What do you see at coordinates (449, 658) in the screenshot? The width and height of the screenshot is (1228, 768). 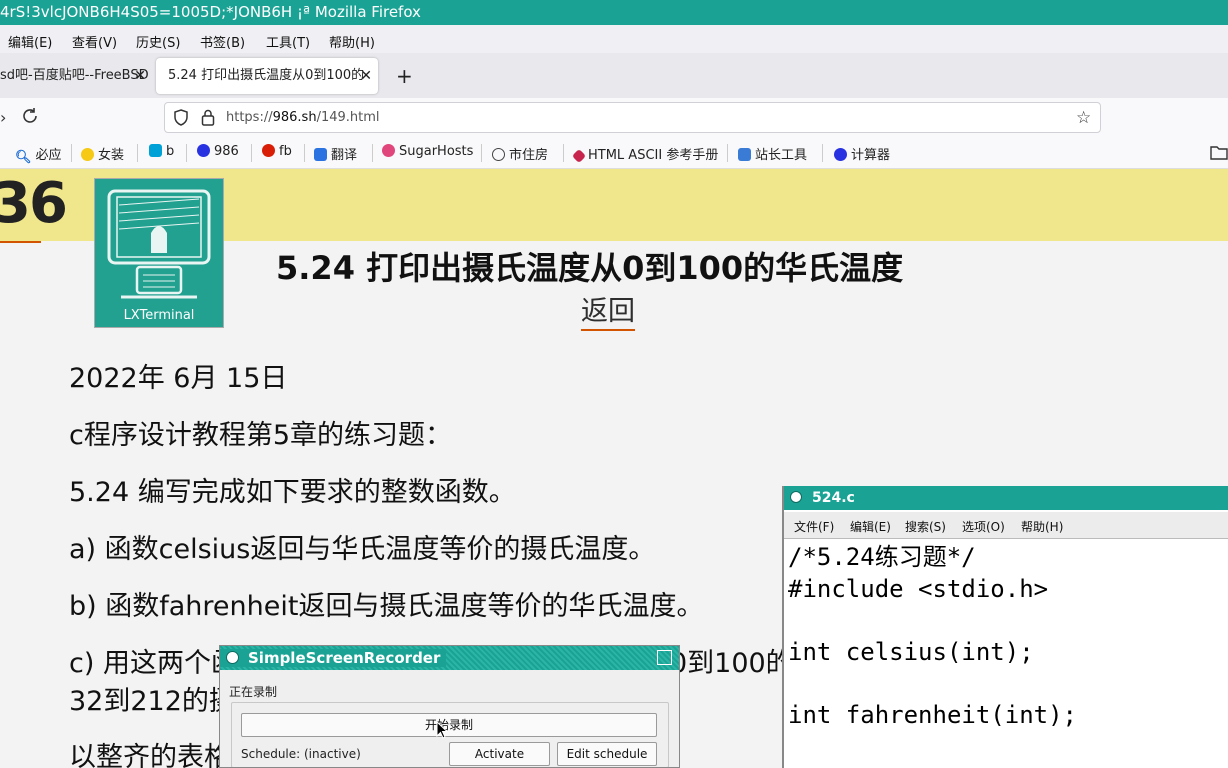 I see `recorder-titlebar: SimpleScreenRecorder` at bounding box center [449, 658].